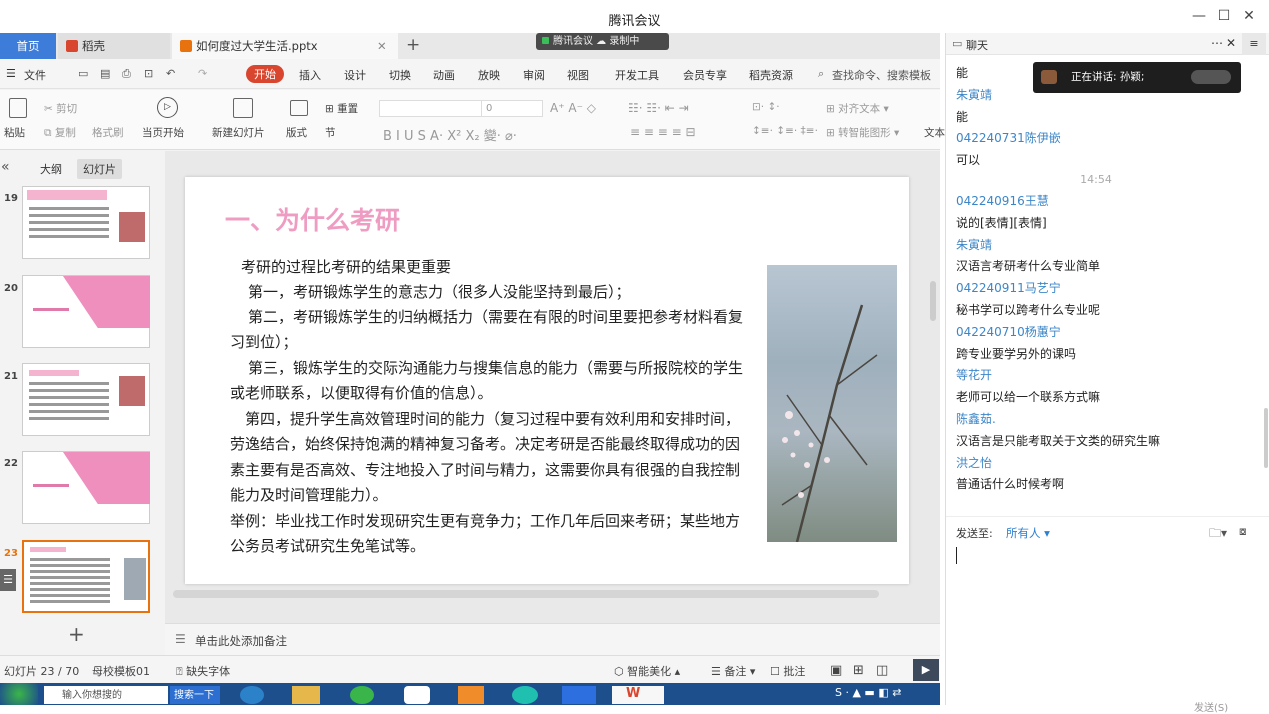 The image size is (1269, 714). I want to click on preview-icon: ⊡, so click(148, 73).